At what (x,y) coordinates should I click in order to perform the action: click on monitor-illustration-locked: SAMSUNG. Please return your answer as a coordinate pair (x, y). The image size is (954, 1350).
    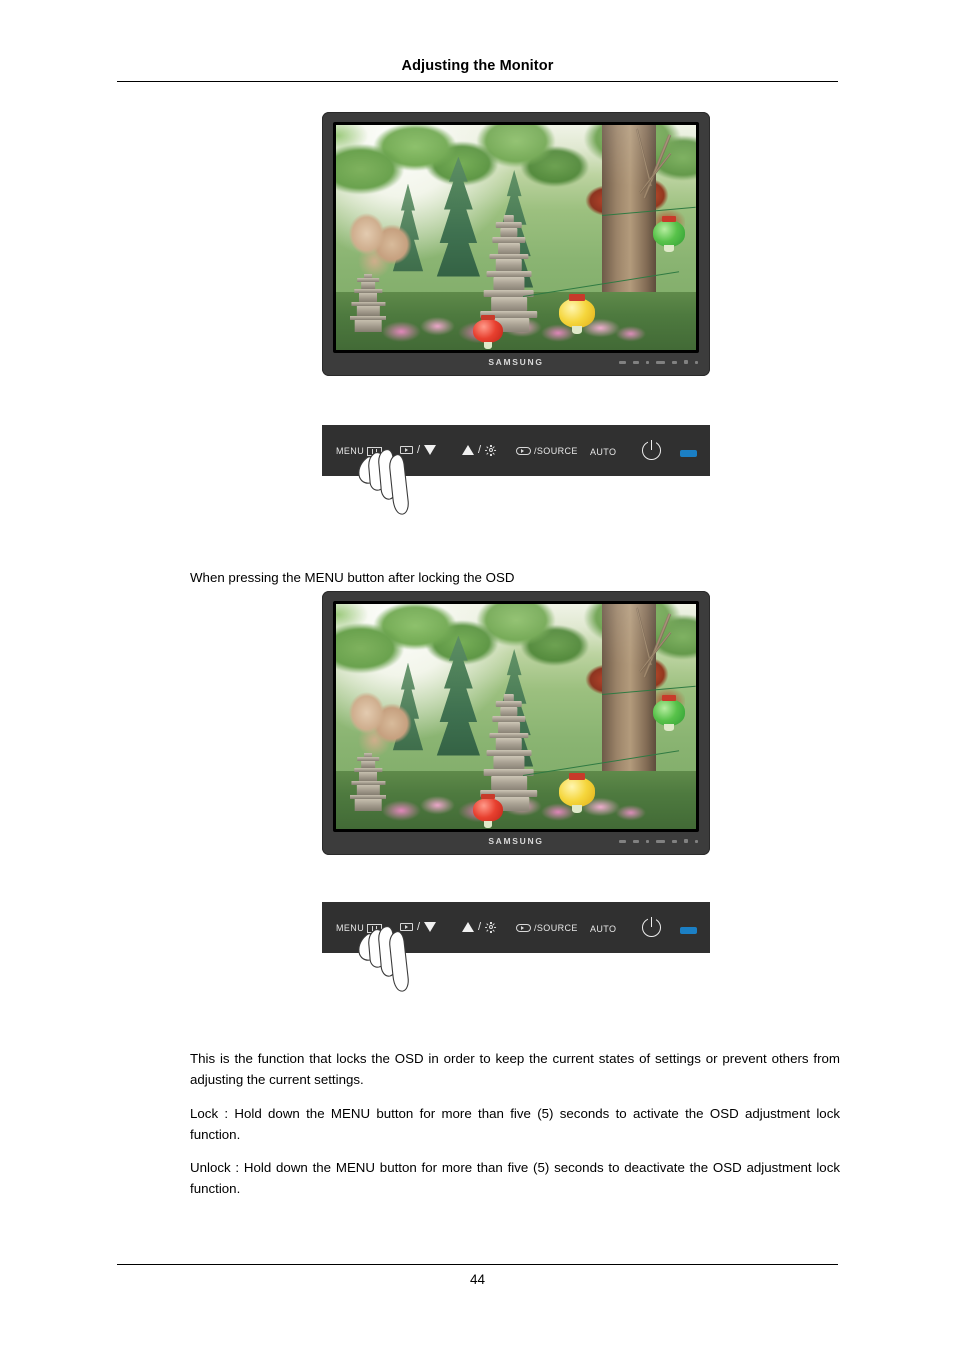
    Looking at the image, I should click on (516, 723).